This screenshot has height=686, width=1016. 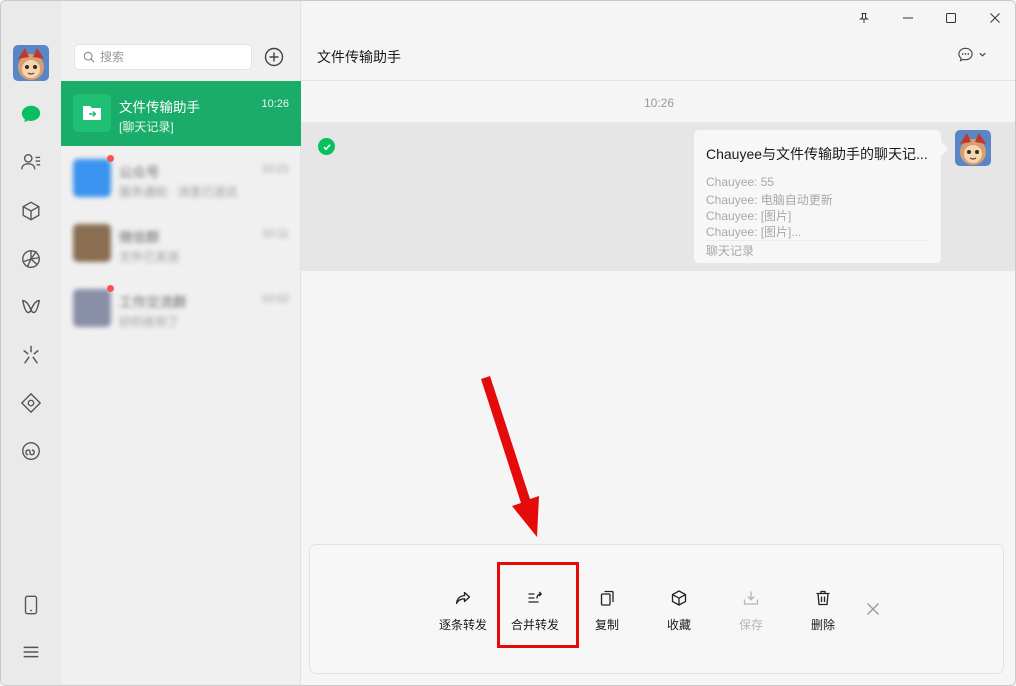 I want to click on add-button, so click(x=274, y=57).